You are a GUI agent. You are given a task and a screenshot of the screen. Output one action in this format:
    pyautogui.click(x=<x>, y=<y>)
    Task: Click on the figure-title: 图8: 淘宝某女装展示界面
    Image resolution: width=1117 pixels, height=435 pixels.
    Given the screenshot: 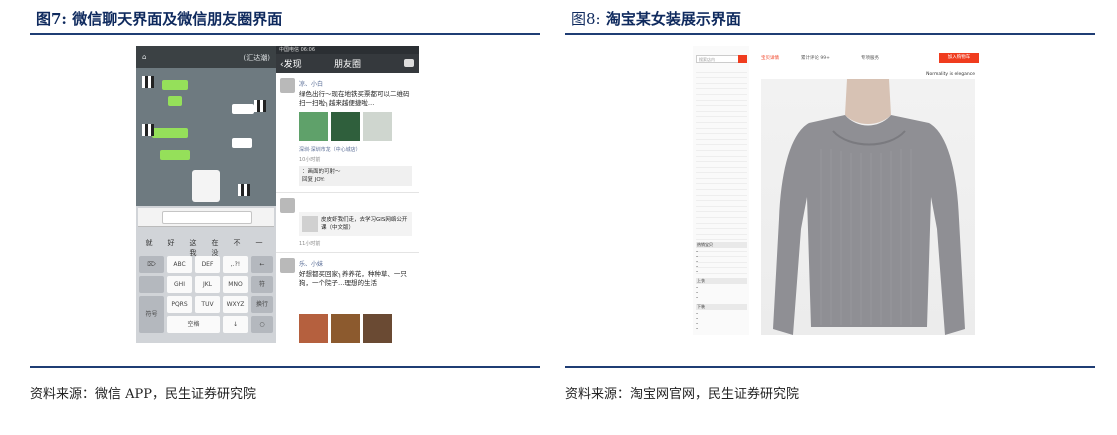 What is the action you would take?
    pyautogui.click(x=656, y=18)
    